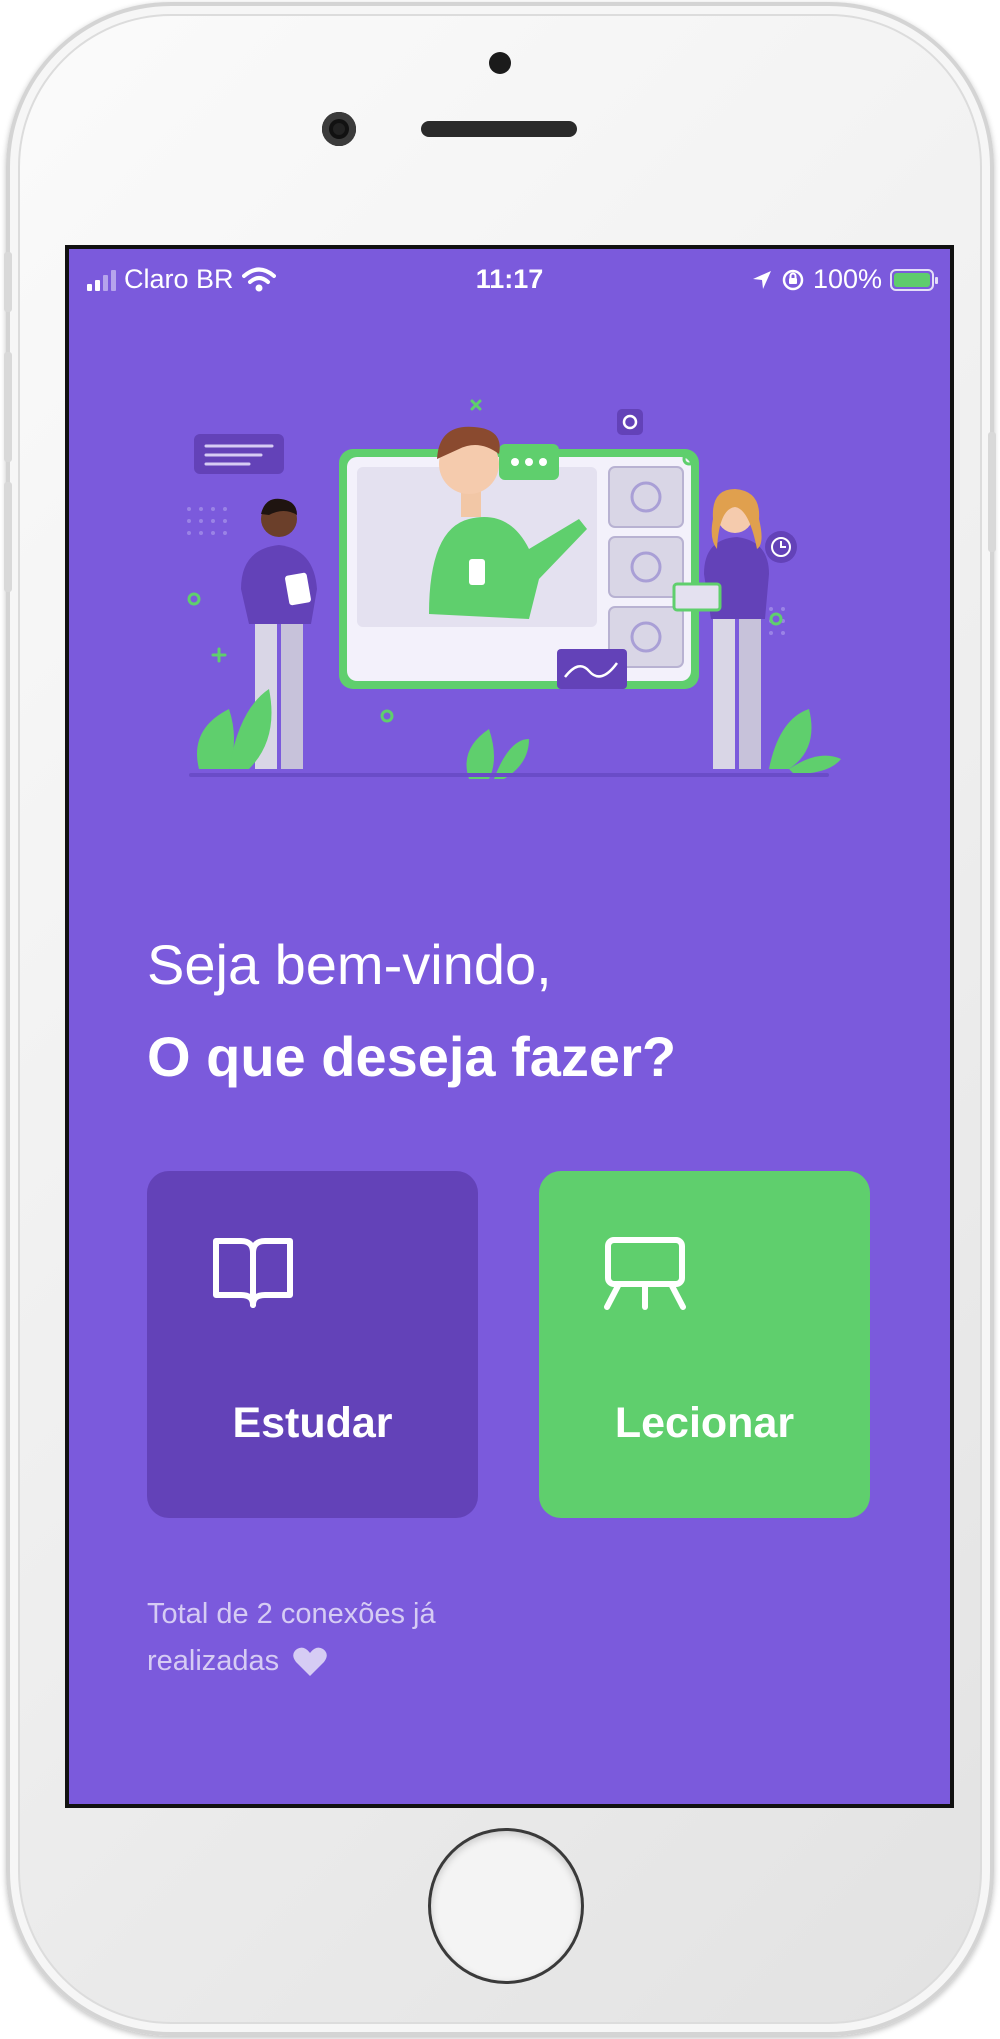 This screenshot has height=2039, width=1000. Describe the element at coordinates (704, 1344) in the screenshot. I see `teach-button: Lecionar` at that location.